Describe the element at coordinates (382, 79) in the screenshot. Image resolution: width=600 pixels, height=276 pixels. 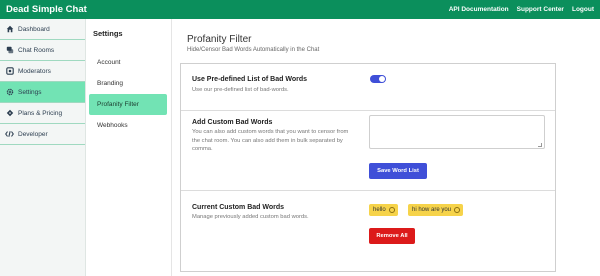
I see `toggle-knob` at that location.